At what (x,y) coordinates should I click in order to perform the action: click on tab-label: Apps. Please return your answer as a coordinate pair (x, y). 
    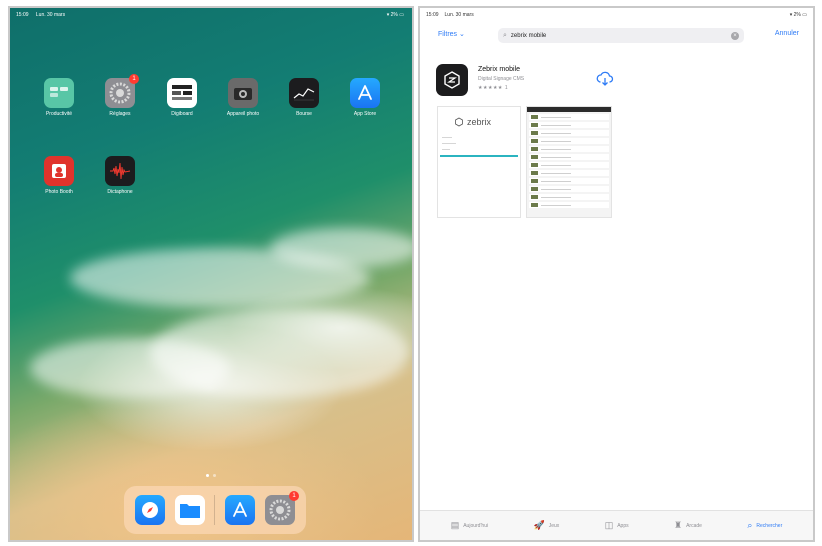
    Looking at the image, I should click on (623, 525).